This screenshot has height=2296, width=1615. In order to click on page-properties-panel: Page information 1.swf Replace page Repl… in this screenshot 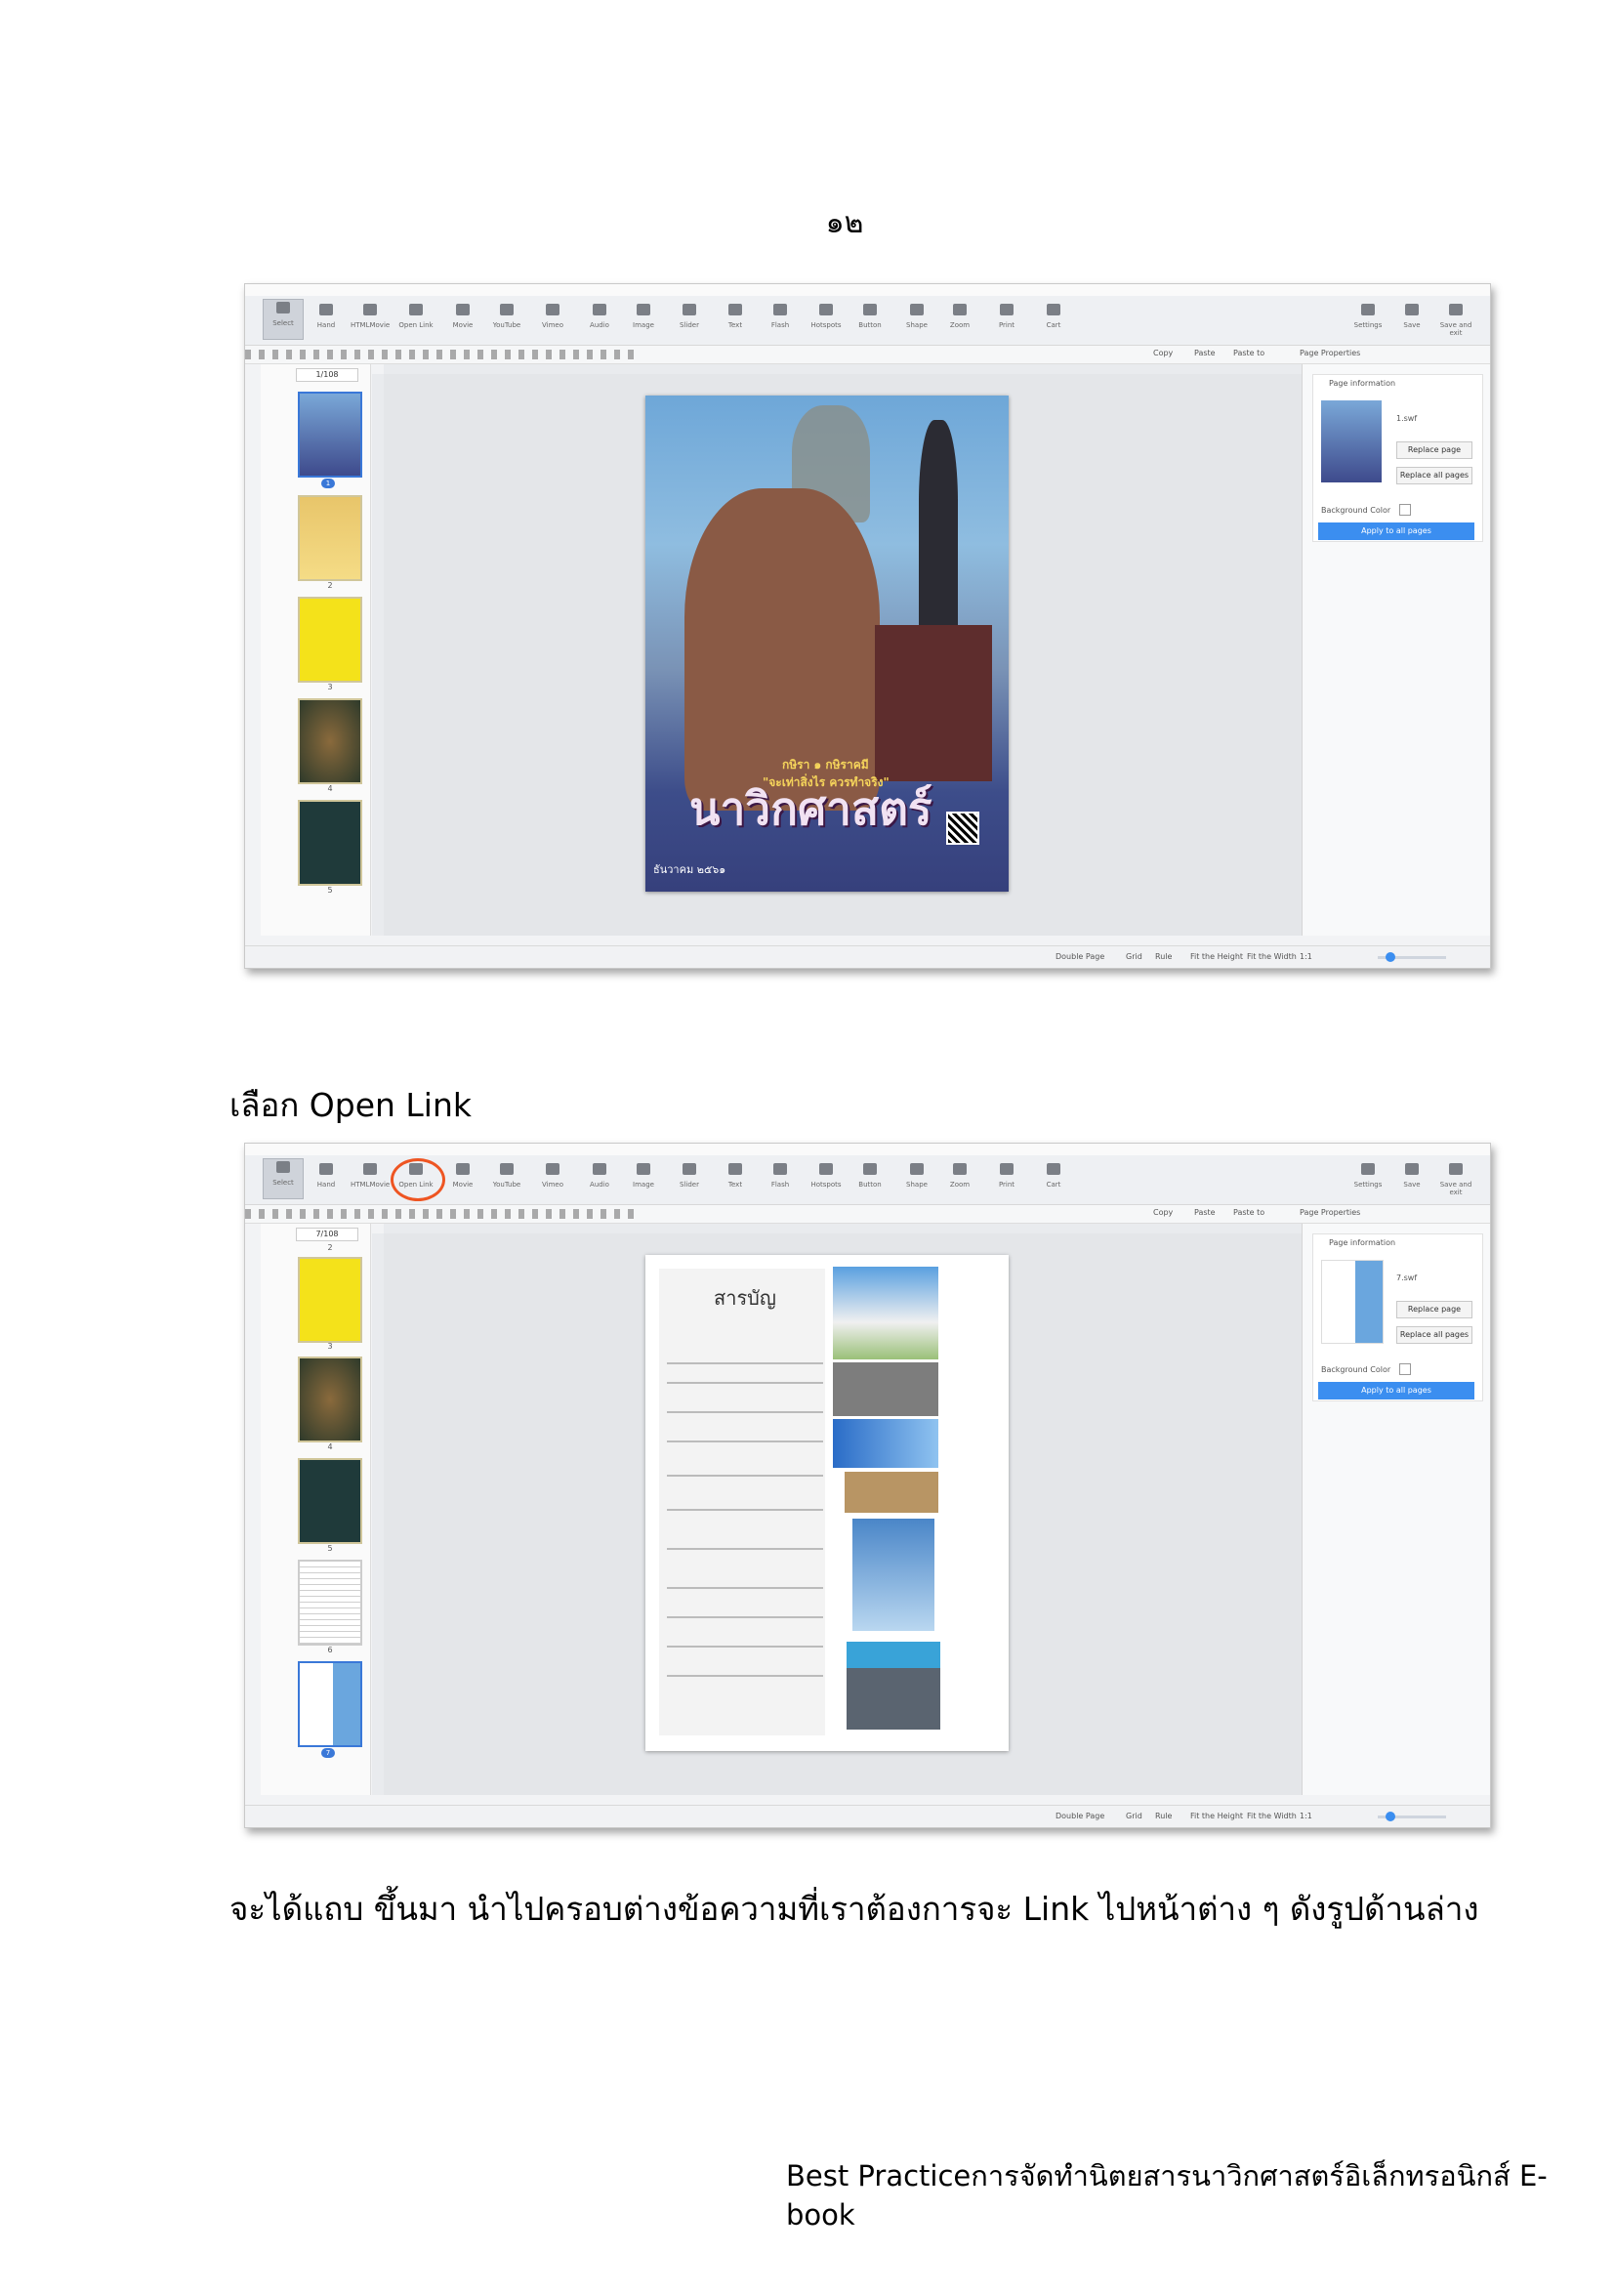, I will do `click(1396, 650)`.